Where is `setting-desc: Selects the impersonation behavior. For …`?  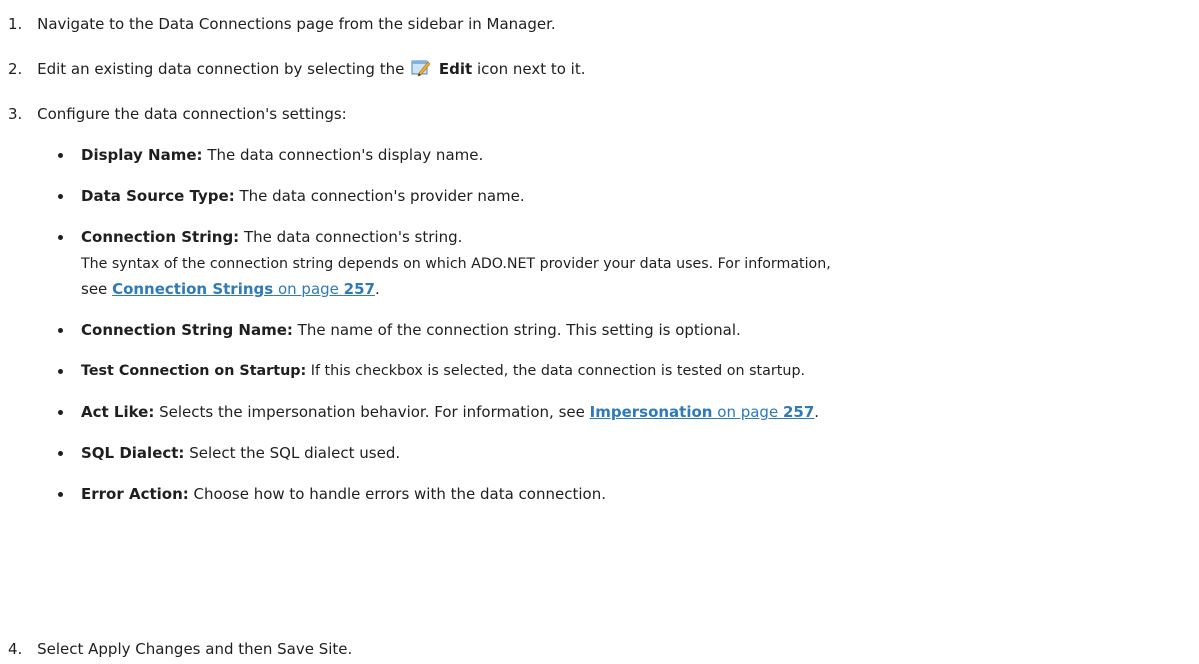
setting-desc: Selects the impersonation behavior. For … is located at coordinates (372, 412).